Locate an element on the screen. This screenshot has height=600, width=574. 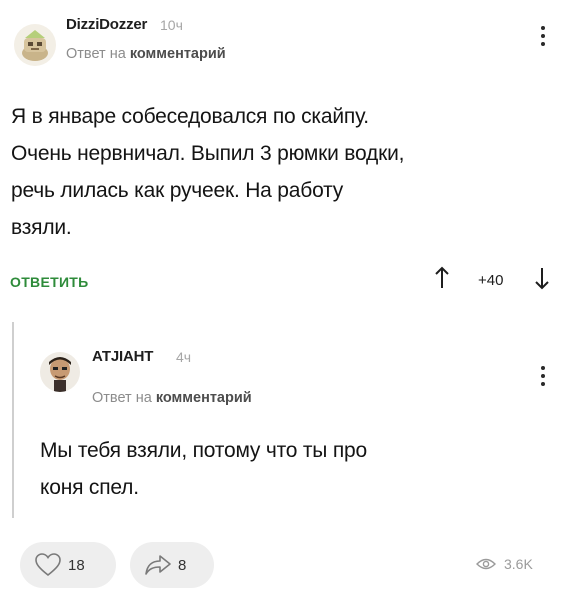
views-count: 3.6K is located at coordinates (518, 564).